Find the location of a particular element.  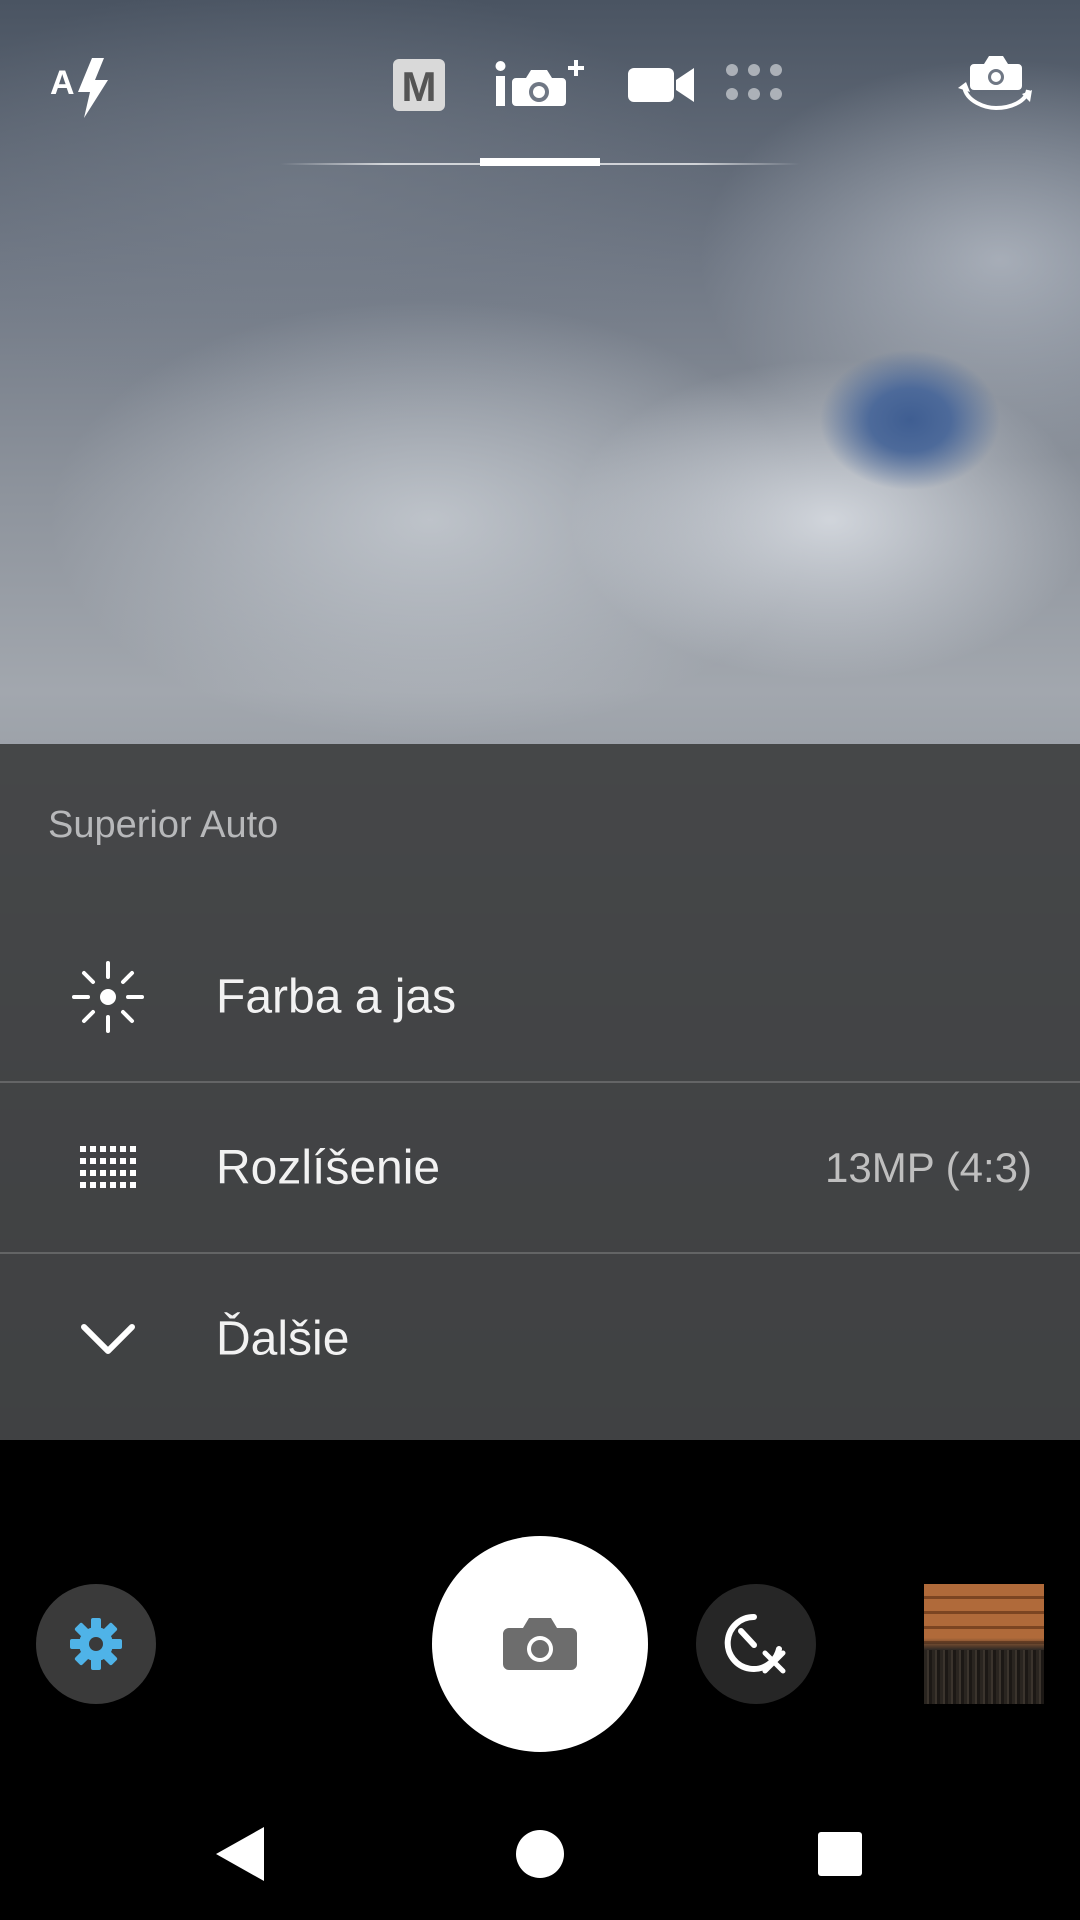

row-label: Ďalšie is located at coordinates (283, 1339).